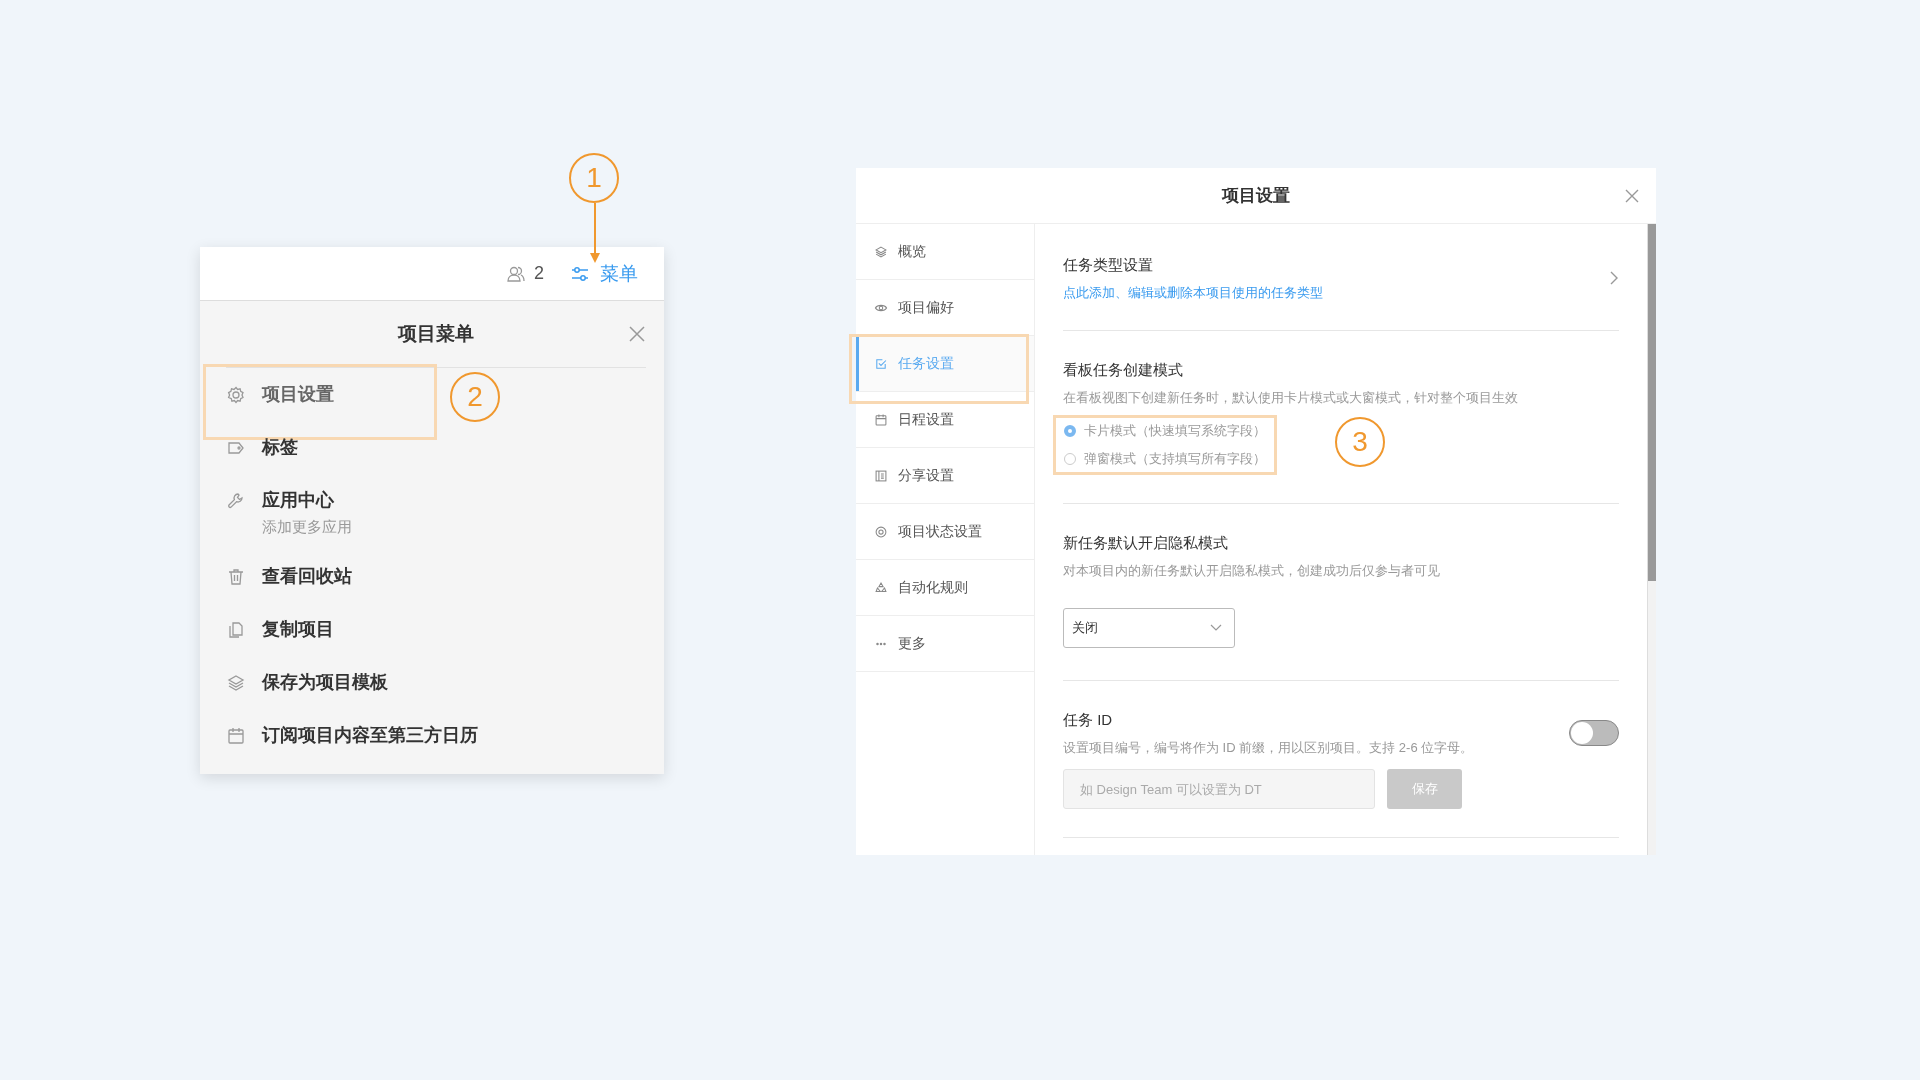 The width and height of the screenshot is (1920, 1080). Describe the element at coordinates (881, 363) in the screenshot. I see `checkbox-icon` at that location.